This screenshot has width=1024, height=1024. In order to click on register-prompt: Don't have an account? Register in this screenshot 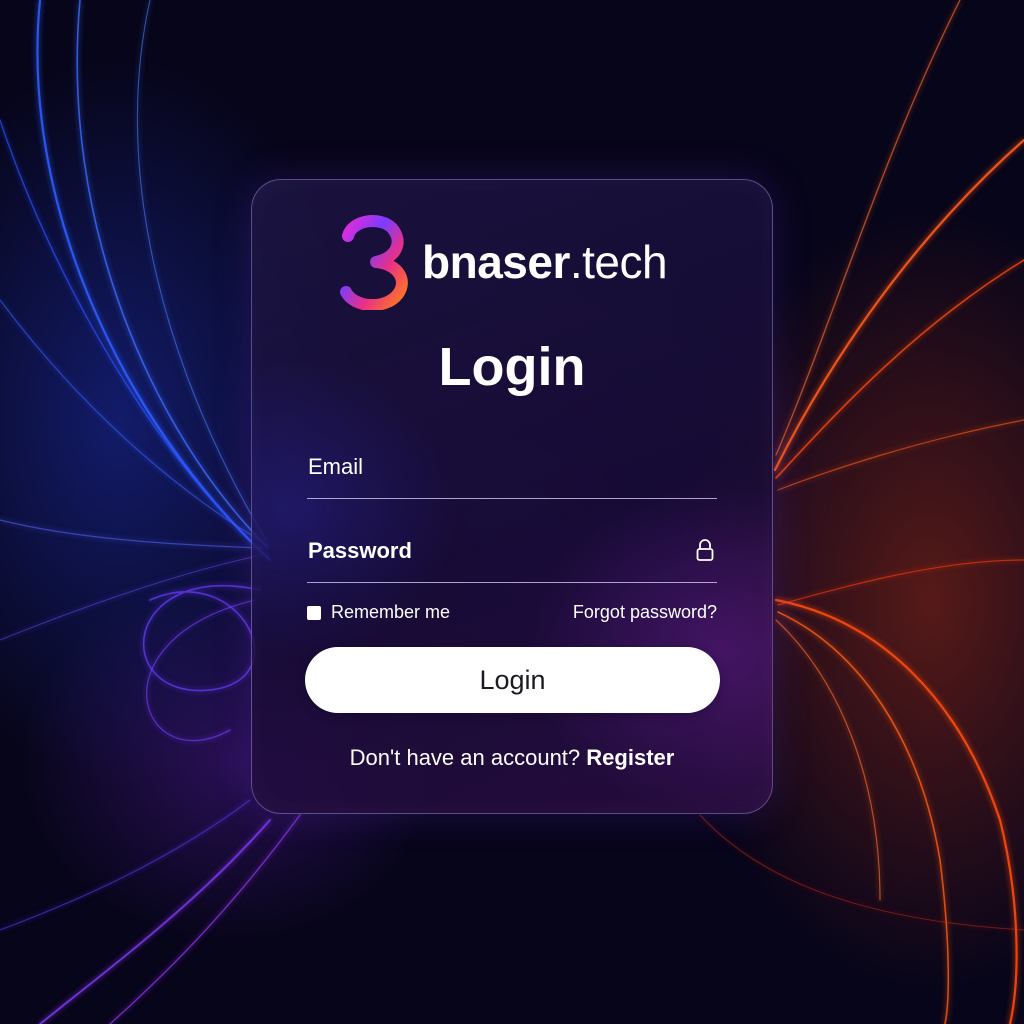, I will do `click(512, 758)`.